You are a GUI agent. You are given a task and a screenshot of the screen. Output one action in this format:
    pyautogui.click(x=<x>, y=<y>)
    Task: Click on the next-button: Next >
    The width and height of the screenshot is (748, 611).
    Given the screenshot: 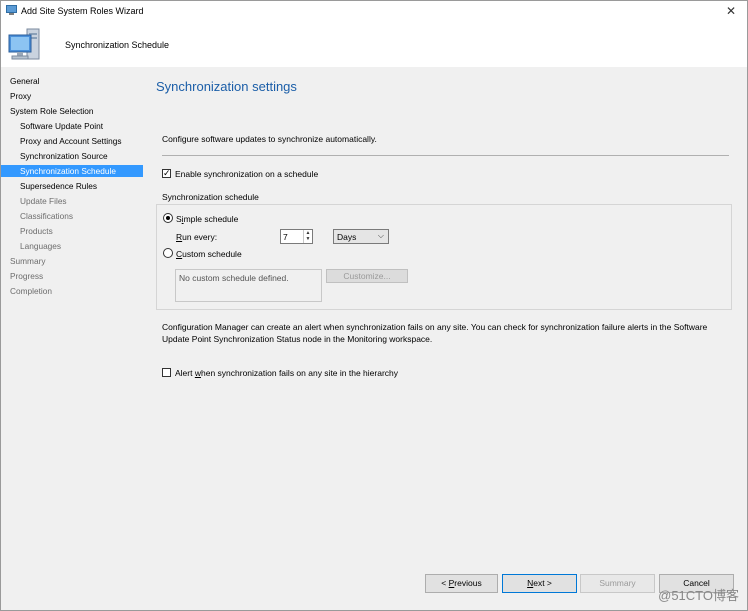 What is the action you would take?
    pyautogui.click(x=539, y=583)
    